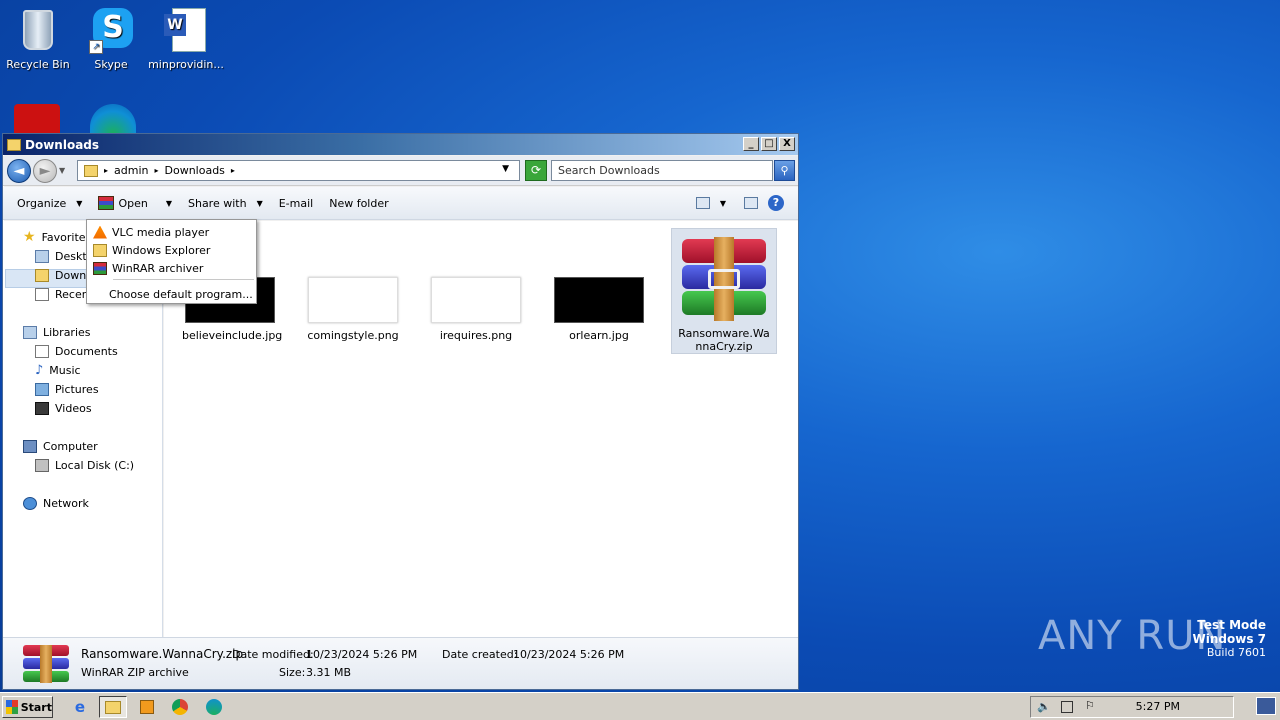 The width and height of the screenshot is (1280, 720). What do you see at coordinates (751, 144) in the screenshot?
I see `minimize-button: _` at bounding box center [751, 144].